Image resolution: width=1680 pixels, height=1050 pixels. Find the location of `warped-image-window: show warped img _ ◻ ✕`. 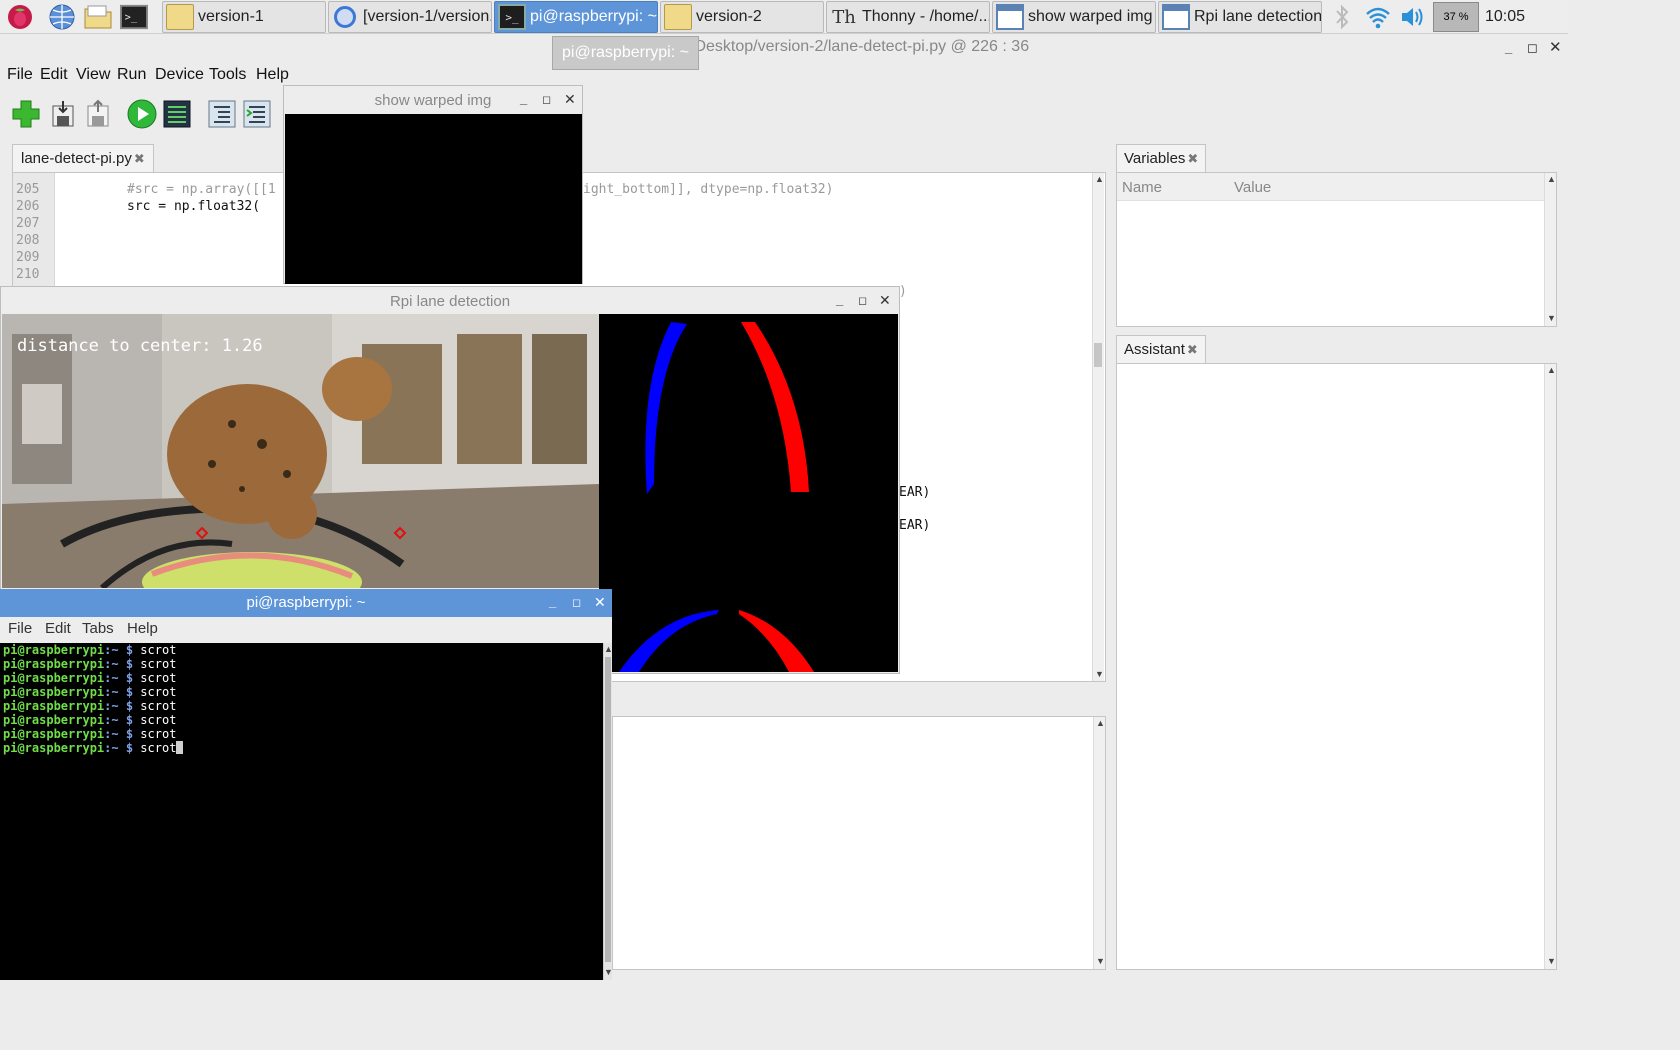

warped-image-window: show warped img _ ◻ ✕ is located at coordinates (433, 184).